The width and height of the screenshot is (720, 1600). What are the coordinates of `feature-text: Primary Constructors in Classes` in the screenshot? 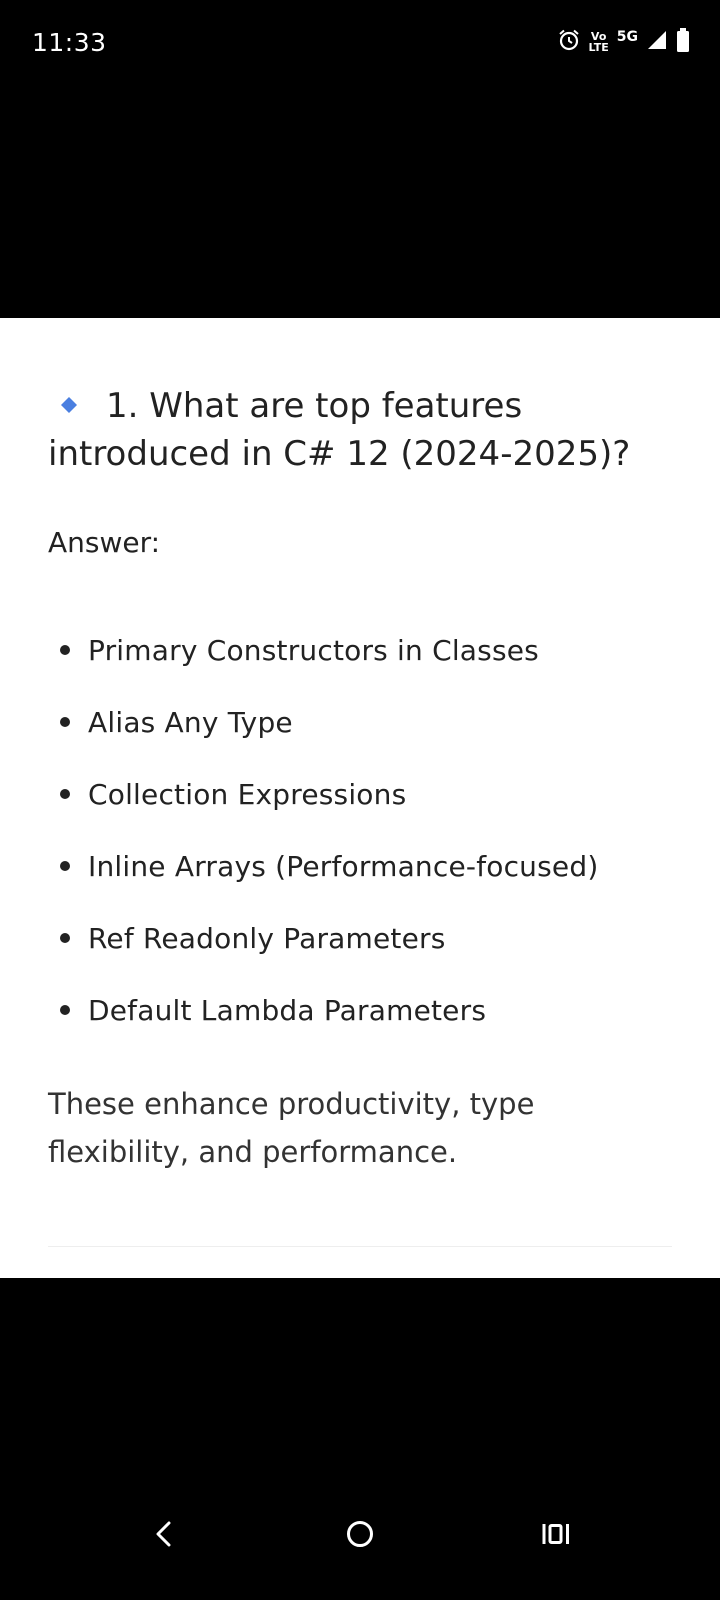 It's located at (313, 650).